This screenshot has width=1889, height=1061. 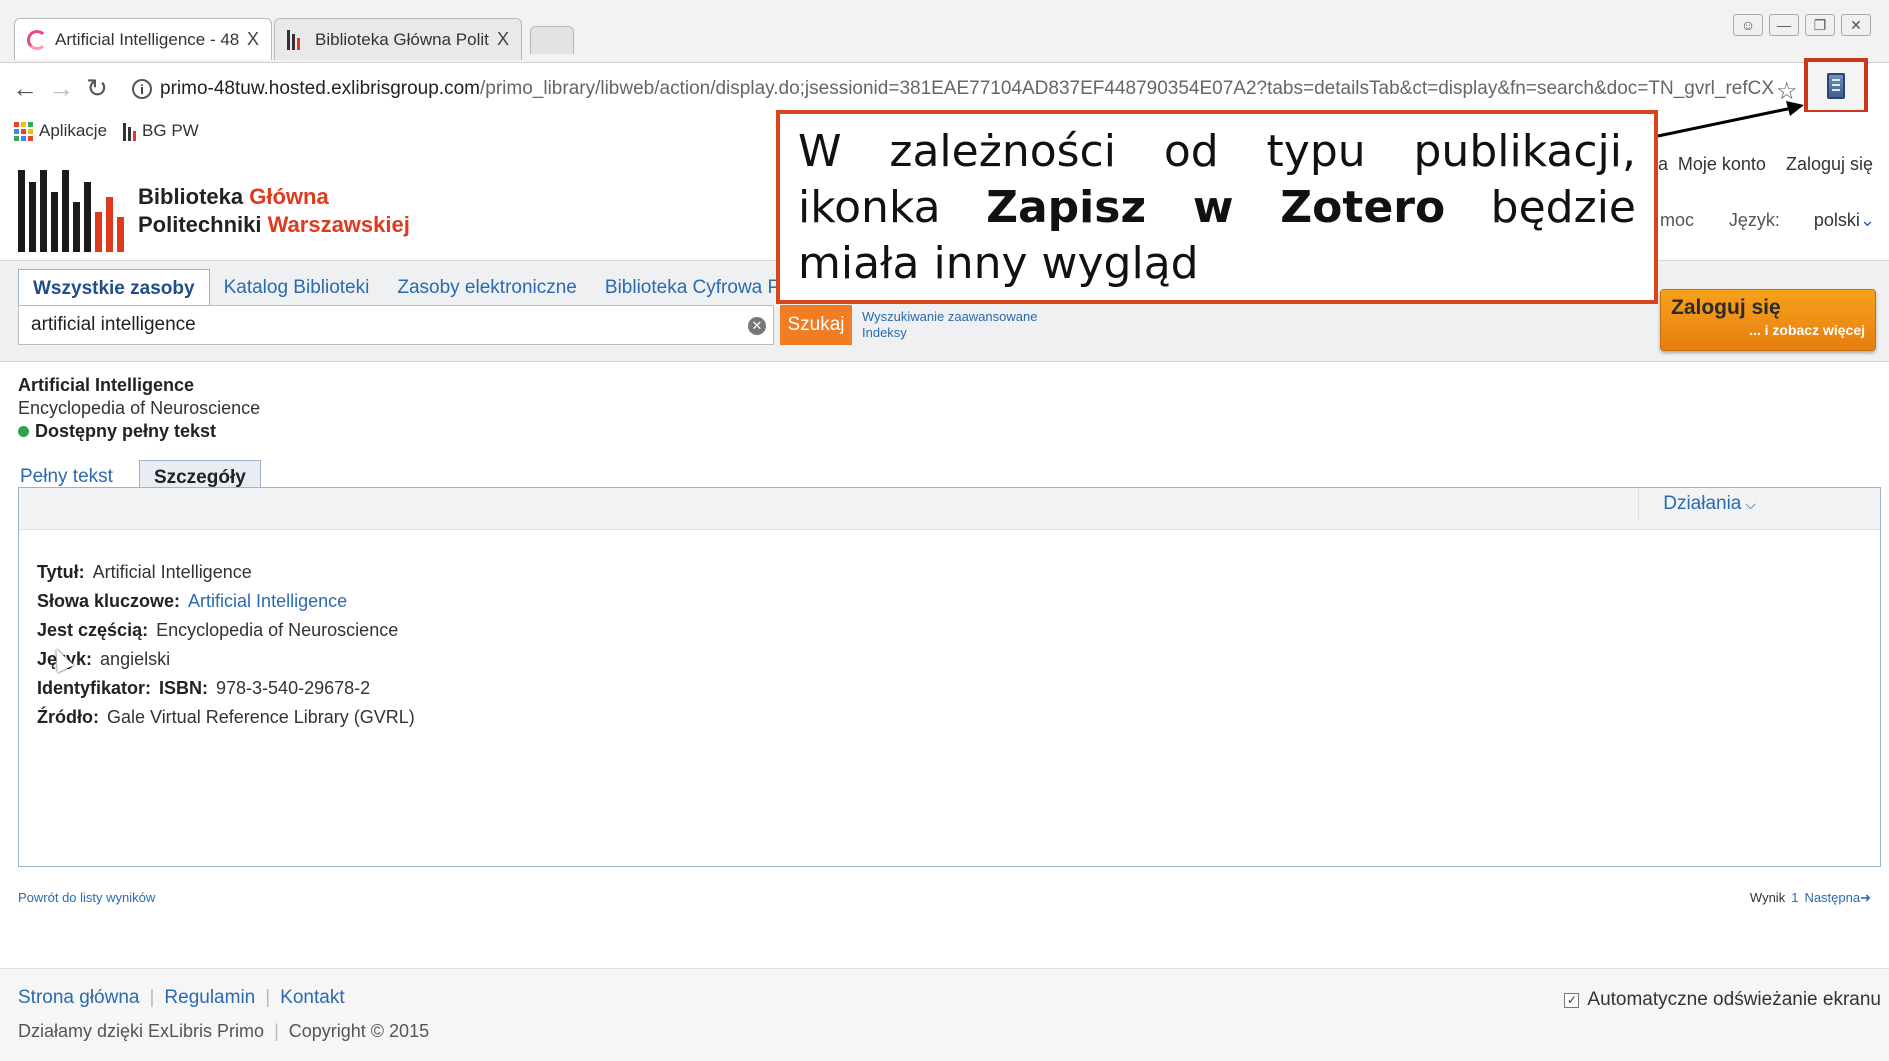 What do you see at coordinates (37, 39) in the screenshot?
I see `loading-spinner-icon` at bounding box center [37, 39].